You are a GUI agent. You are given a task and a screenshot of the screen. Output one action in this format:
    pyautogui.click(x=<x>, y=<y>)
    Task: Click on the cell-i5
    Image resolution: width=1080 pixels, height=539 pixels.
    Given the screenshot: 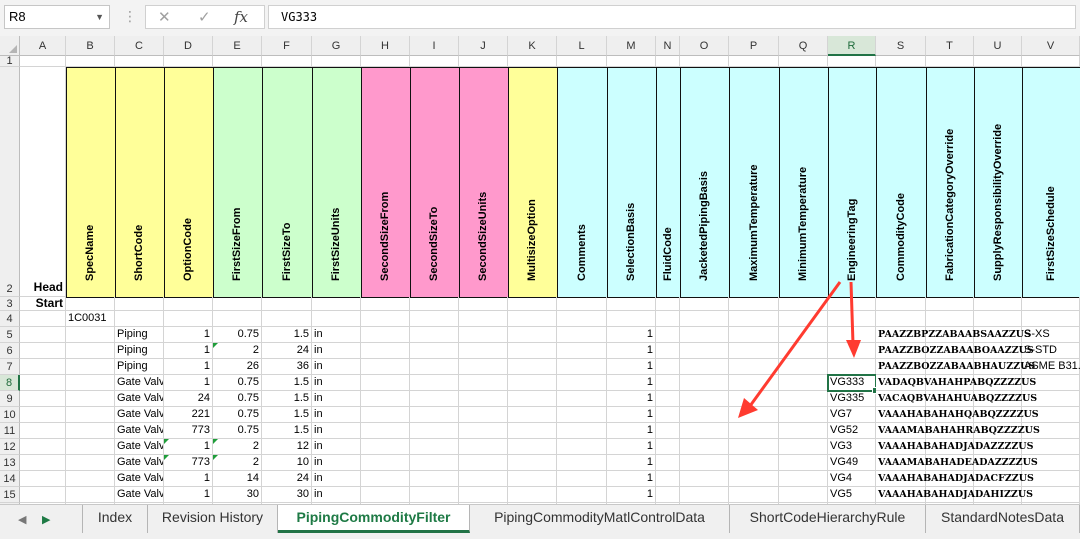 What is the action you would take?
    pyautogui.click(x=434, y=335)
    